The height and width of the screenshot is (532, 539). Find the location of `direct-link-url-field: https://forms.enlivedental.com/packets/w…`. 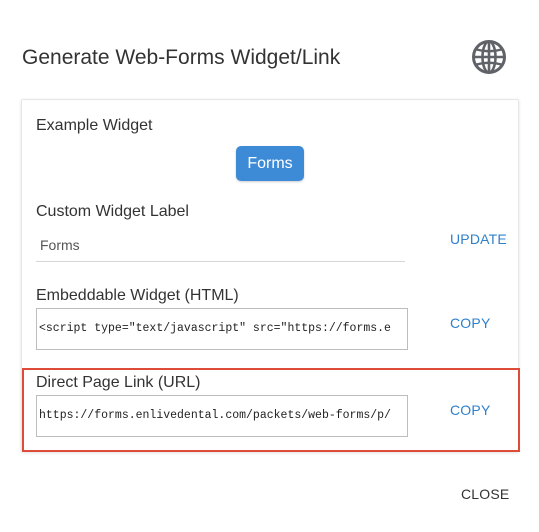

direct-link-url-field: https://forms.enlivedental.com/packets/w… is located at coordinates (222, 416).